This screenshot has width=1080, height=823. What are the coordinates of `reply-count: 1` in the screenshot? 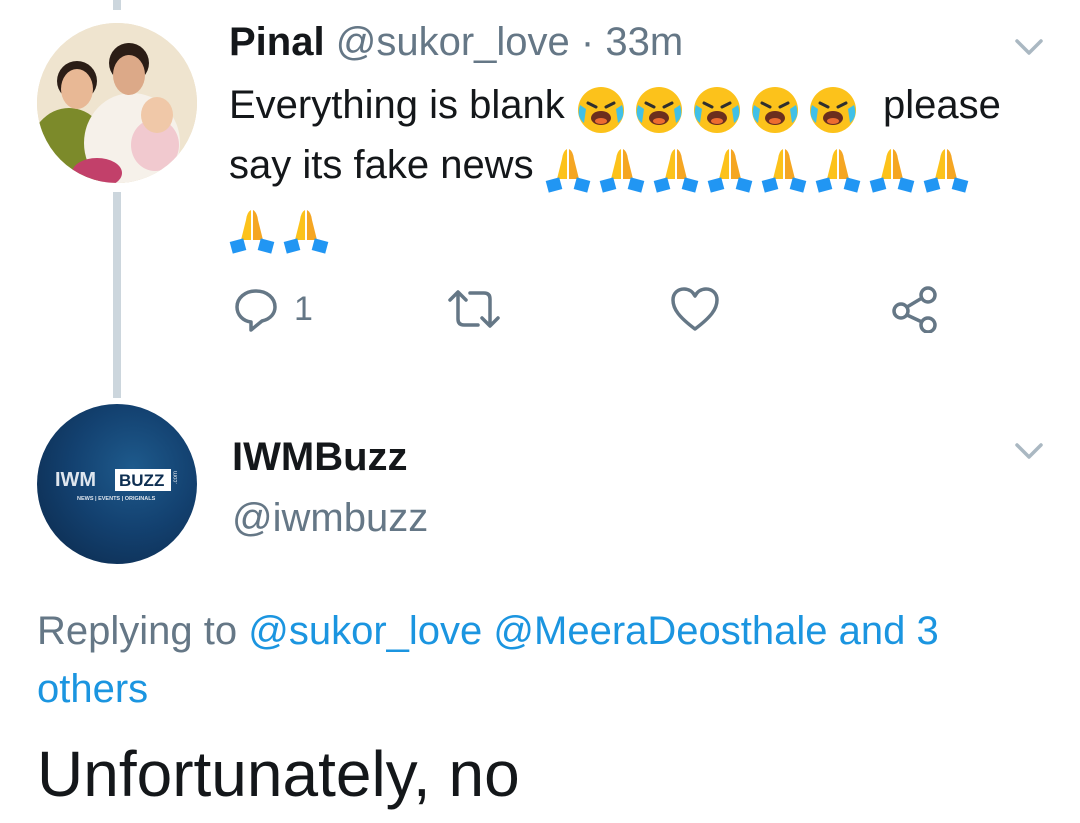 It's located at (303, 308).